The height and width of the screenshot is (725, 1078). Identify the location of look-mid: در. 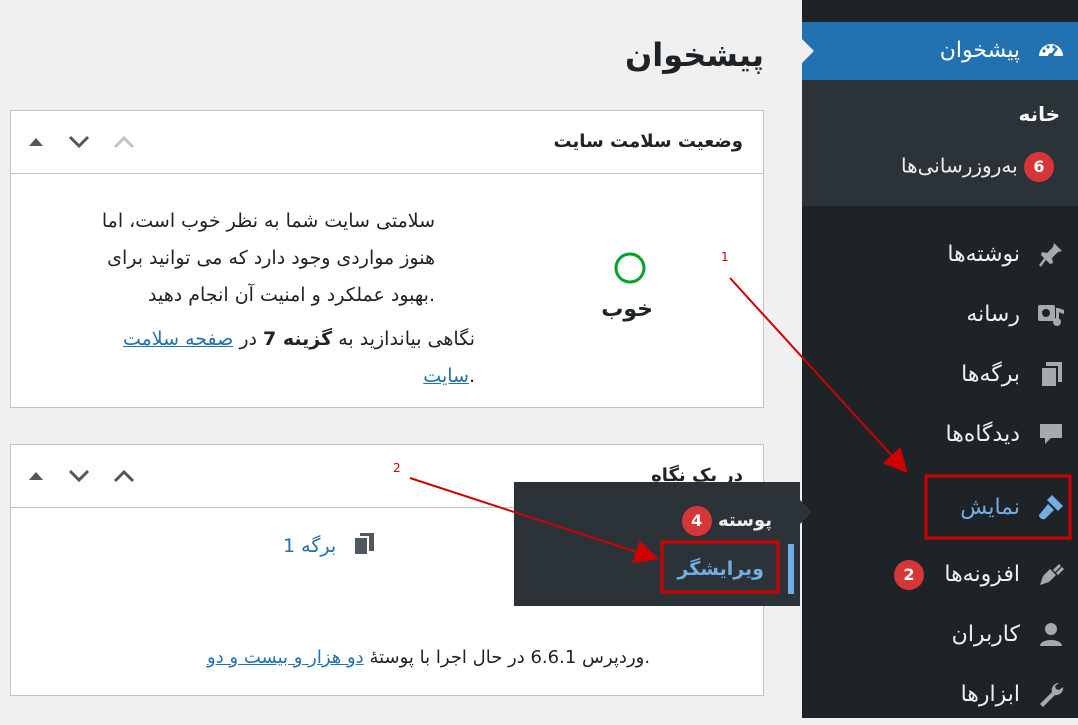
(248, 339).